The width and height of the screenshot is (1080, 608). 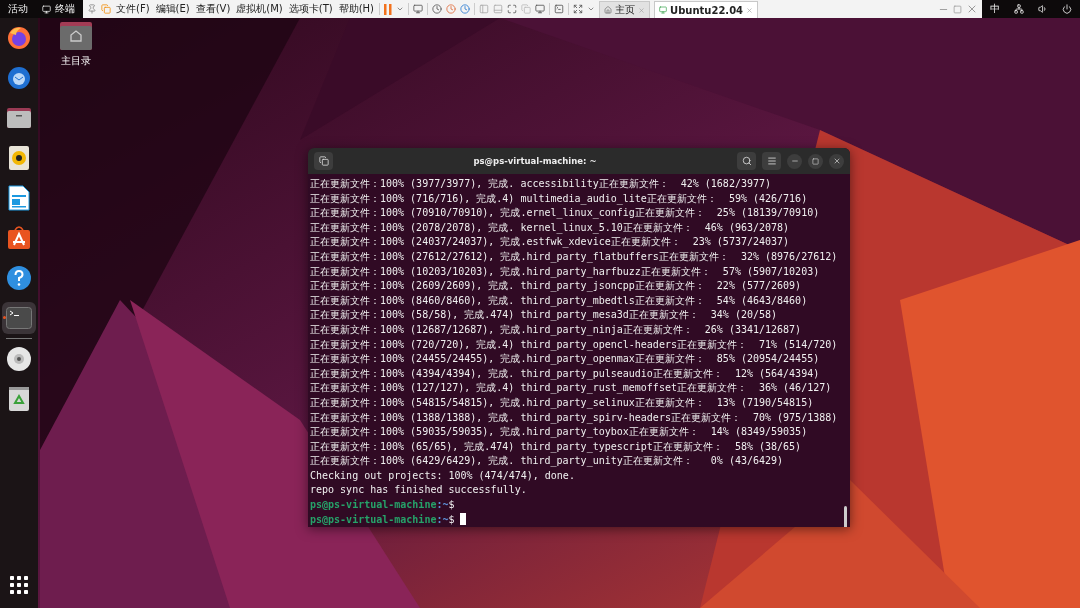 I want to click on terminal-output-line: 正在更新文件：100% (127/127), 完成.4) third_party_rust_memoffset正在更新文件： 36% (46/127), so click(x=571, y=388).